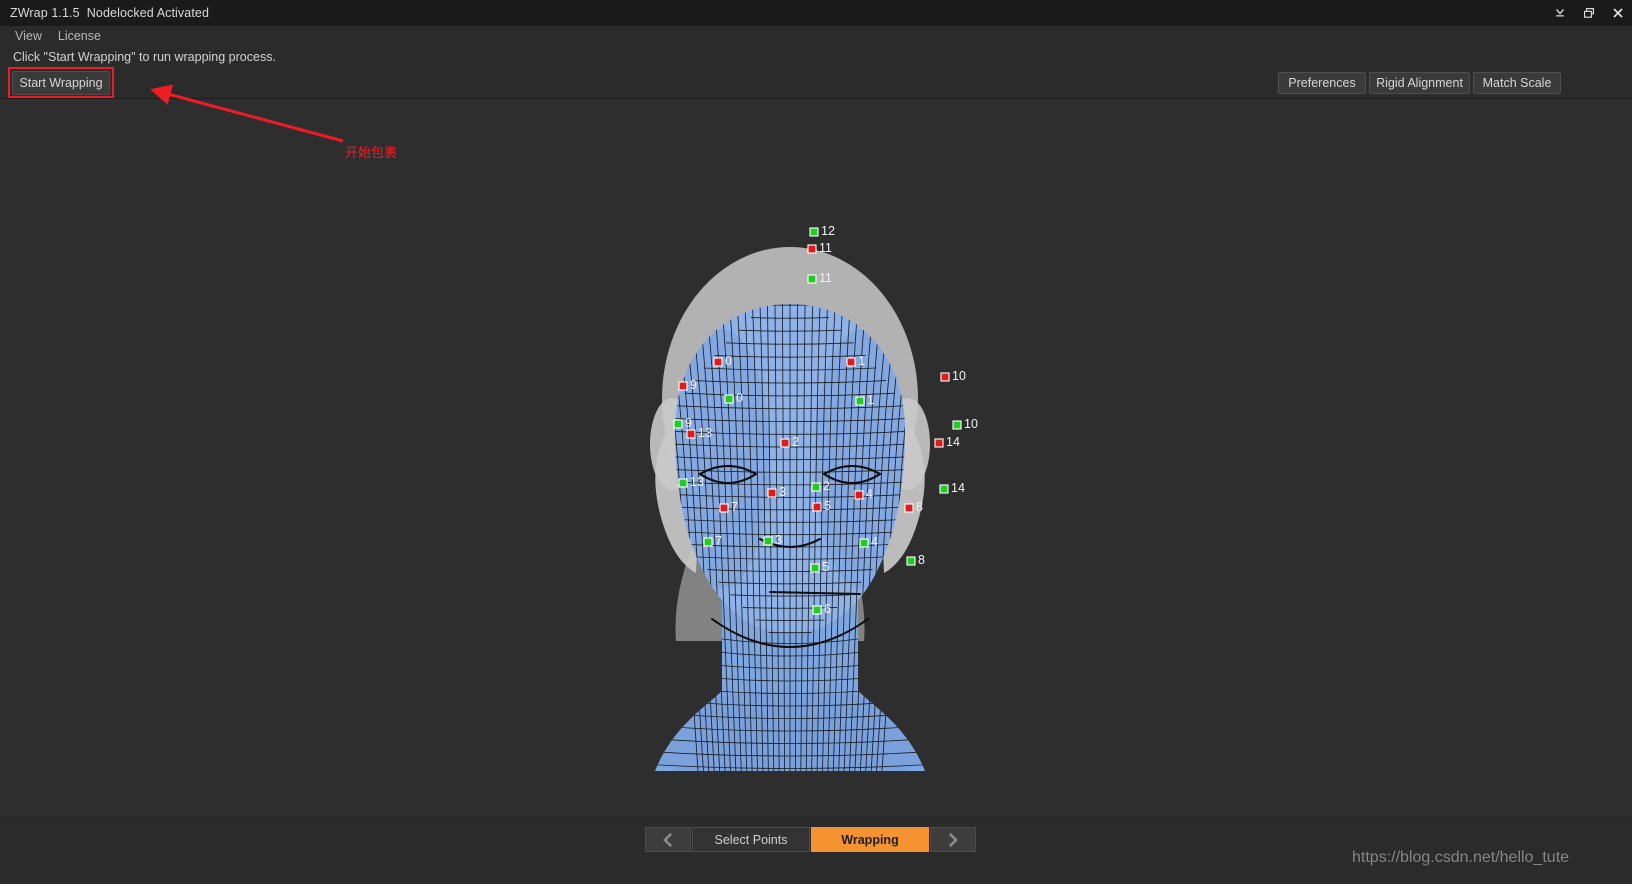 The height and width of the screenshot is (884, 1632). I want to click on landmark-label-6: 6, so click(827, 609).